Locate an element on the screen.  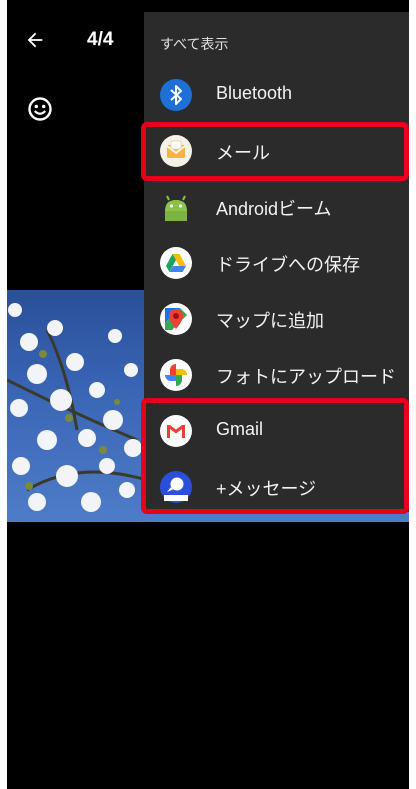
google-photos-icon is located at coordinates (176, 375).